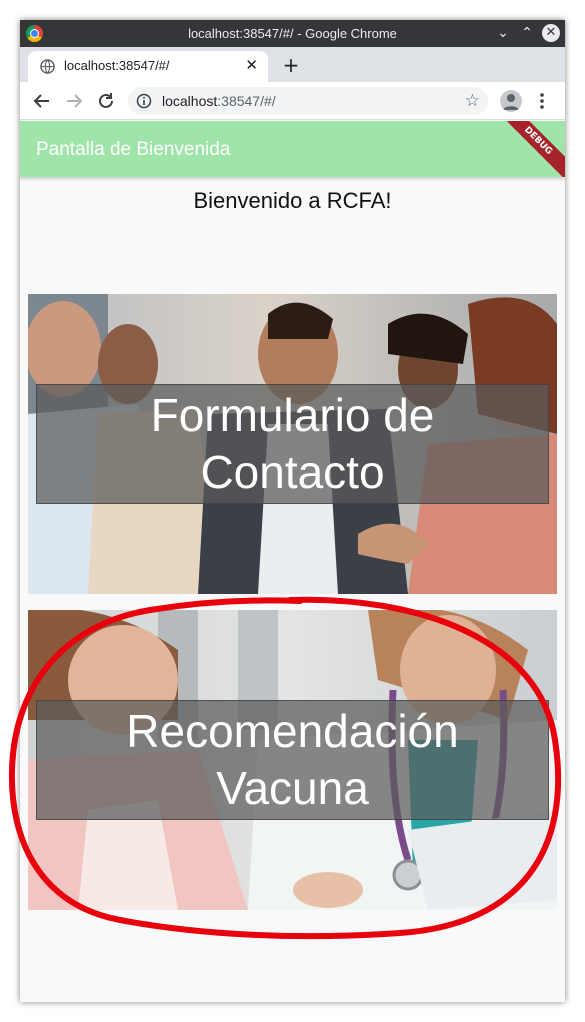  I want to click on forward-icon, so click(74, 101).